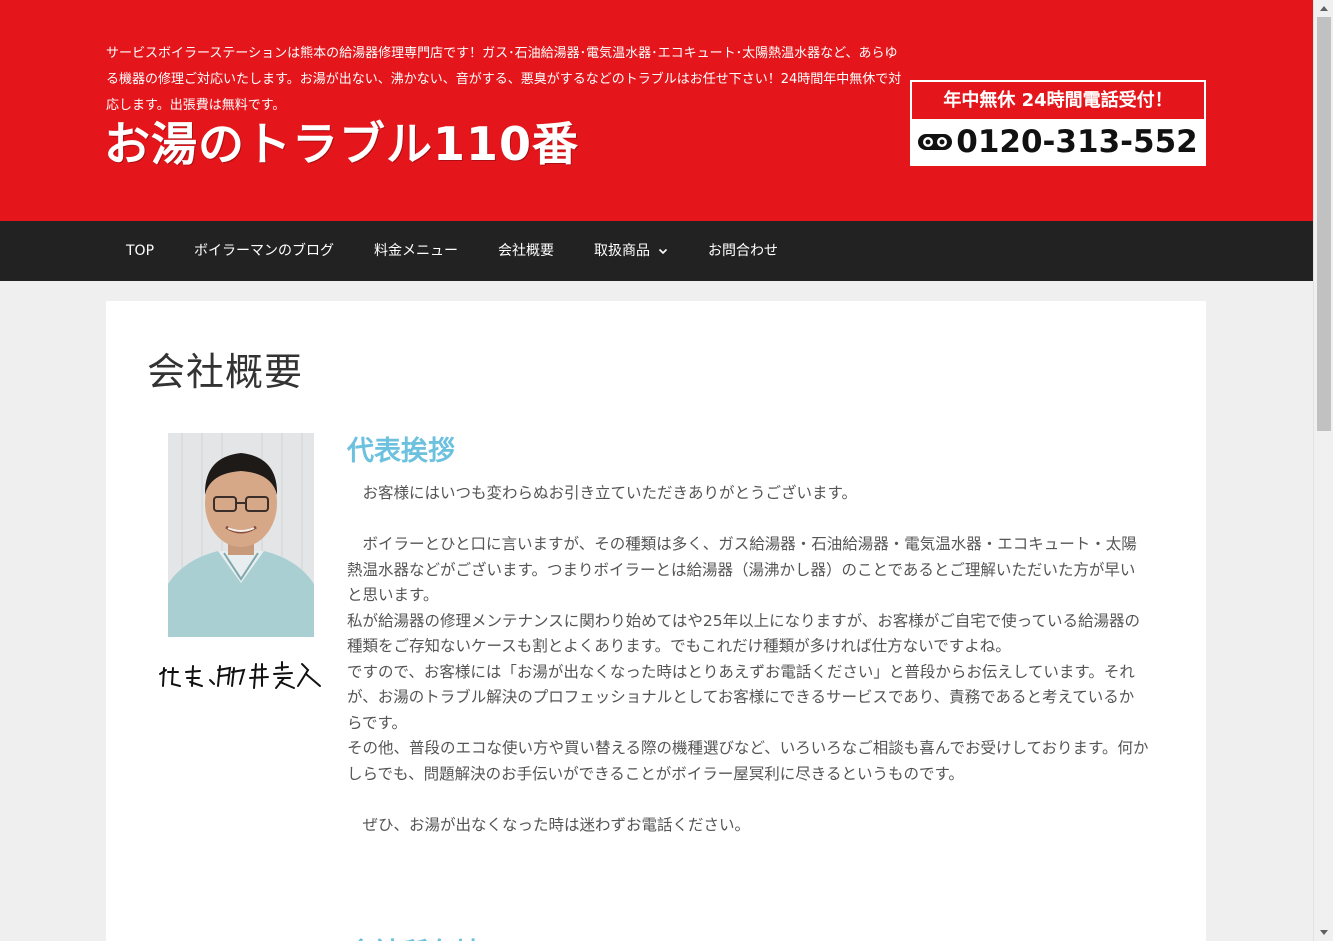 This screenshot has height=941, width=1333. Describe the element at coordinates (622, 251) in the screenshot. I see `nav-item-label: 取扱商品` at that location.